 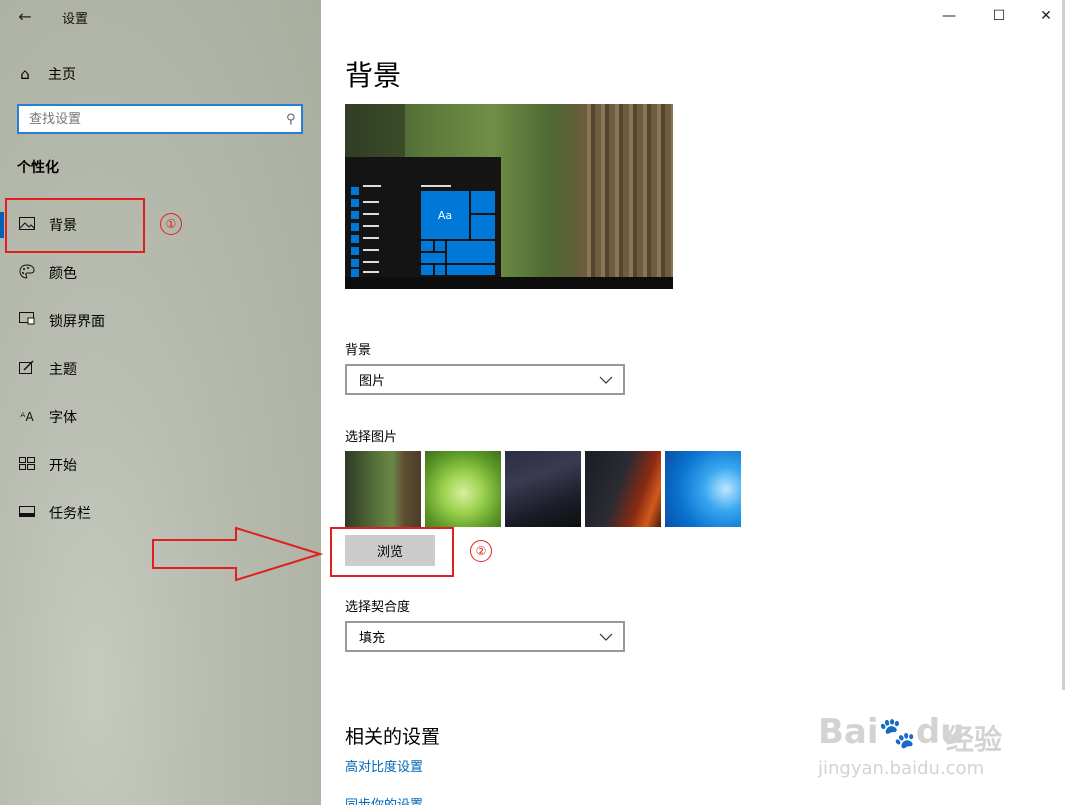 What do you see at coordinates (371, 437) in the screenshot?
I see `choose-picture-label: 选择图片` at bounding box center [371, 437].